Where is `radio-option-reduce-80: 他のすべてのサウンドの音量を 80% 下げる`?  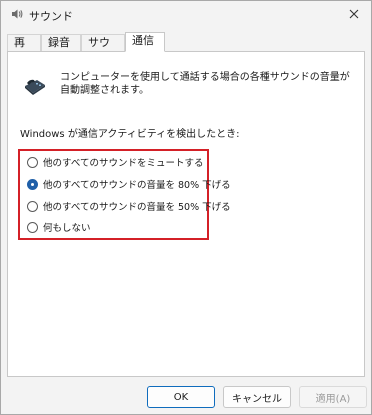
radio-option-reduce-80: 他のすべてのサウンドの音量を 80% 下げる is located at coordinates (129, 184).